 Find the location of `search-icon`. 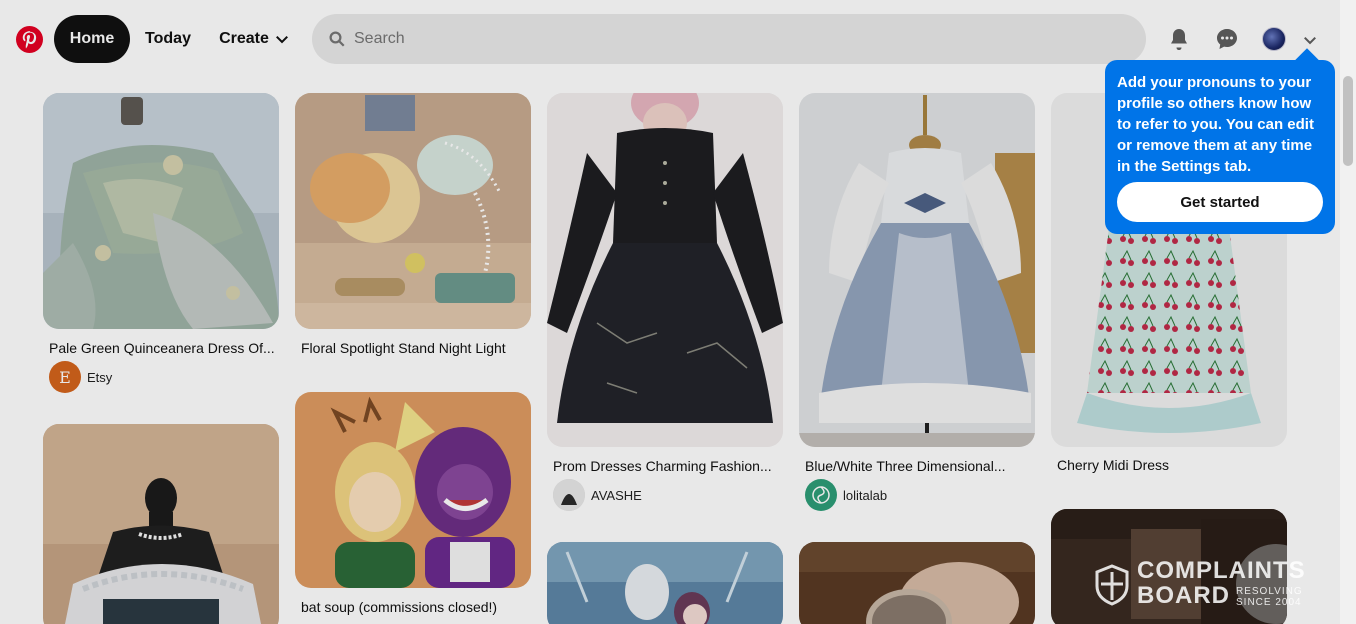

search-icon is located at coordinates (337, 39).